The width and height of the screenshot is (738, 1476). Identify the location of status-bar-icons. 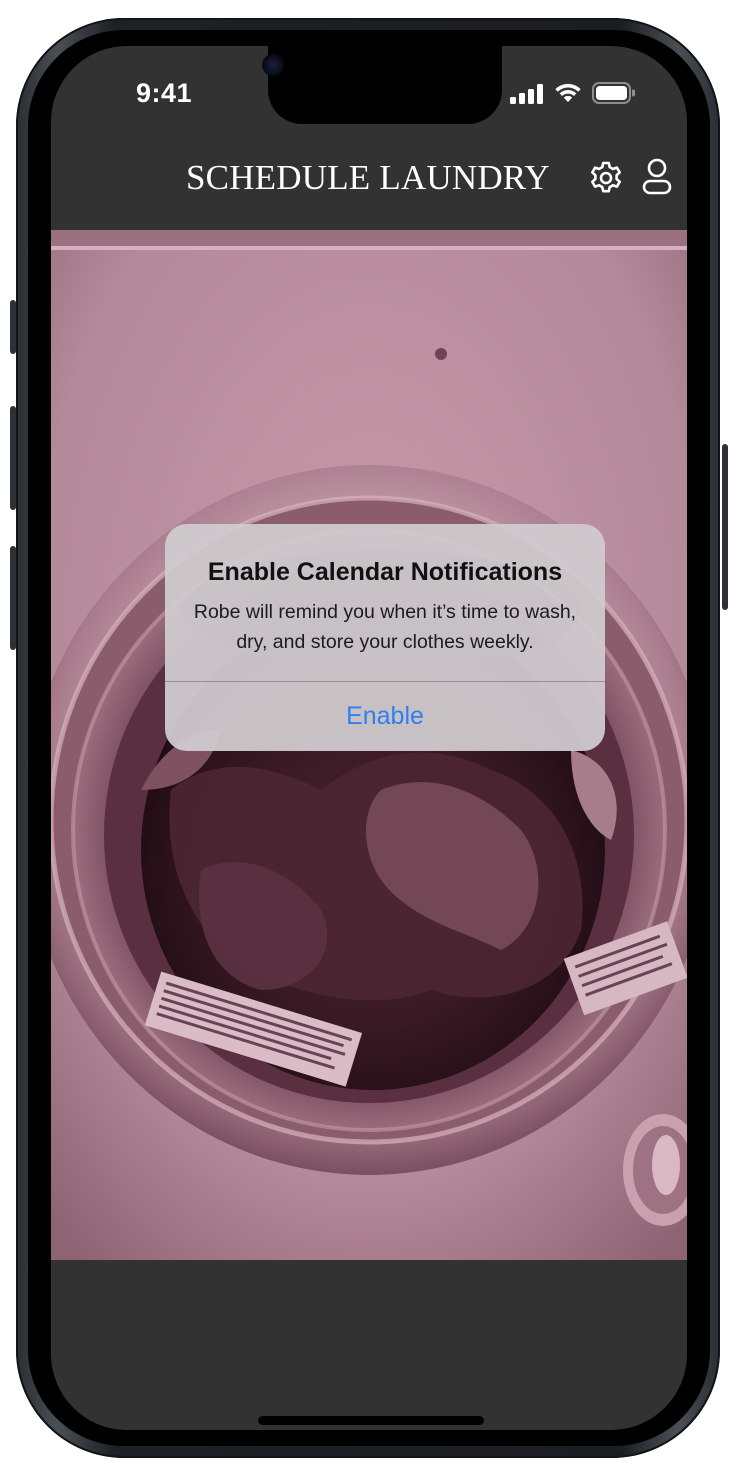
(573, 93).